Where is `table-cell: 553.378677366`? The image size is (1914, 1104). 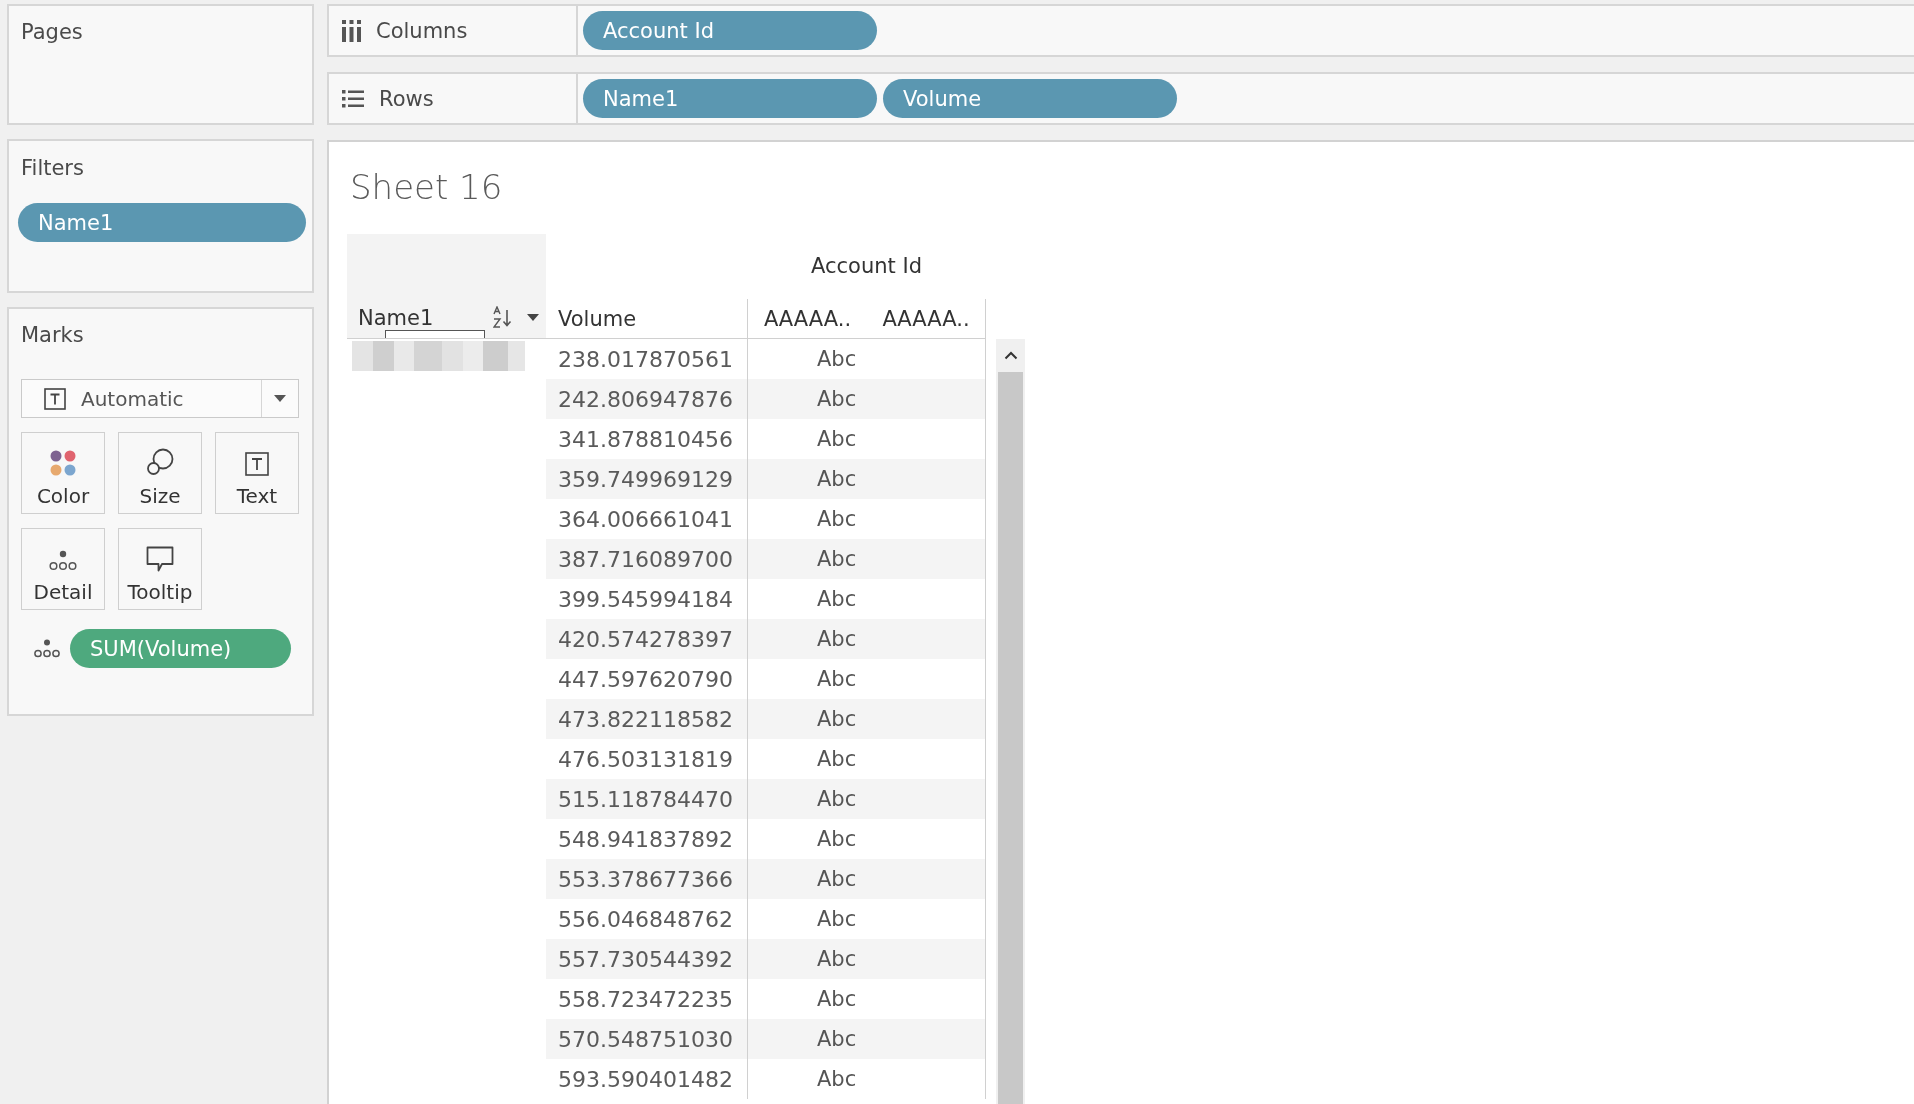 table-cell: 553.378677366 is located at coordinates (645, 879).